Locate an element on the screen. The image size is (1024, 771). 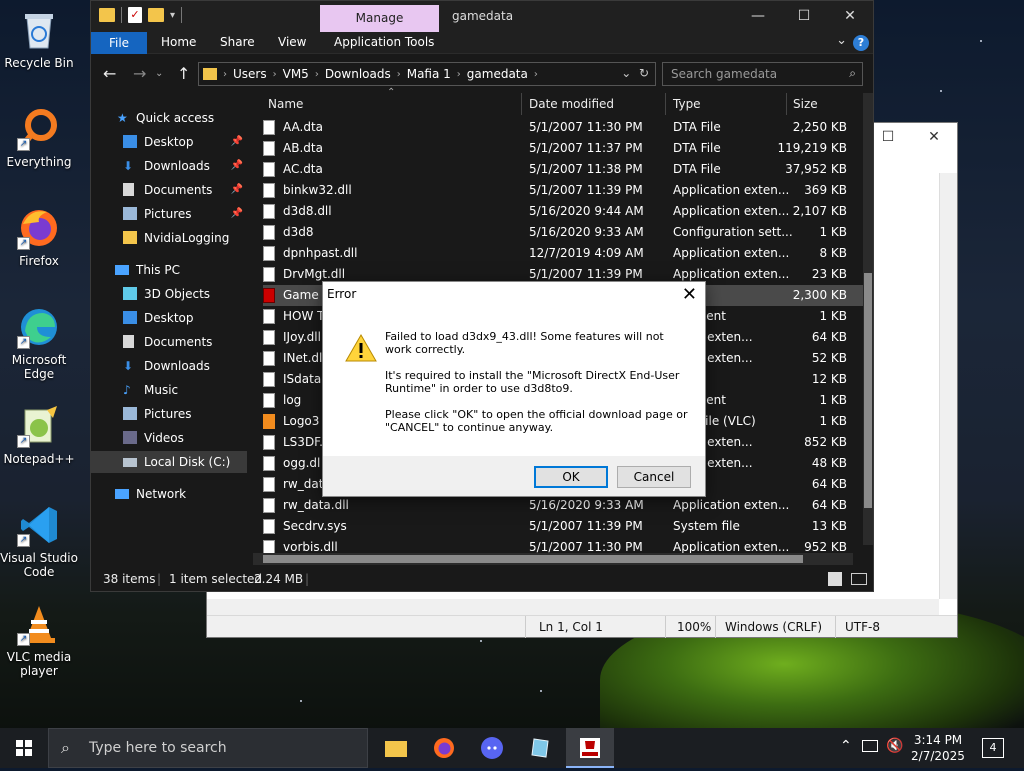
breadcrumb-downloads: Downloads is located at coordinates (358, 74).